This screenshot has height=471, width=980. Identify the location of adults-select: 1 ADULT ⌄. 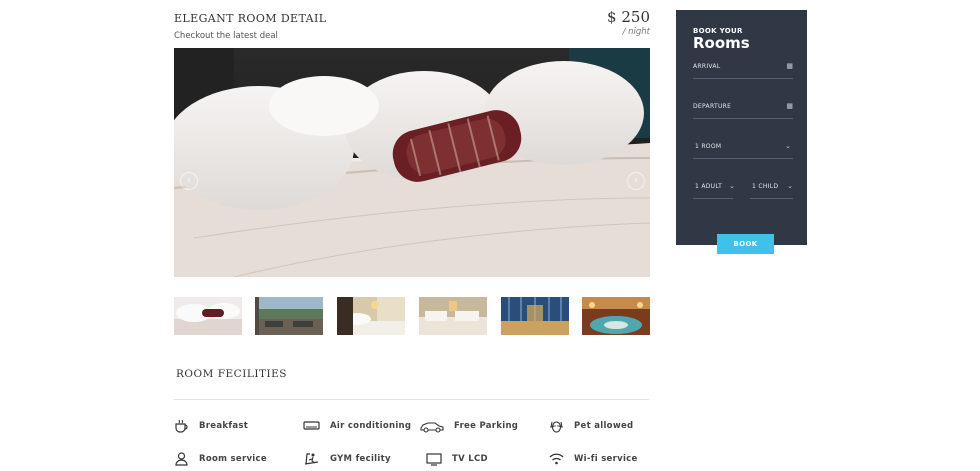
(714, 189).